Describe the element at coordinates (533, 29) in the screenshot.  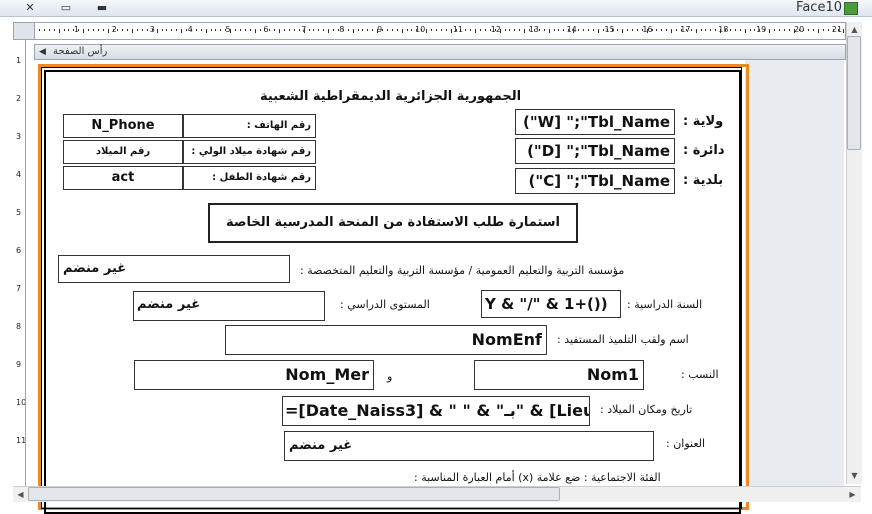
I see `ruler-number: 13` at that location.